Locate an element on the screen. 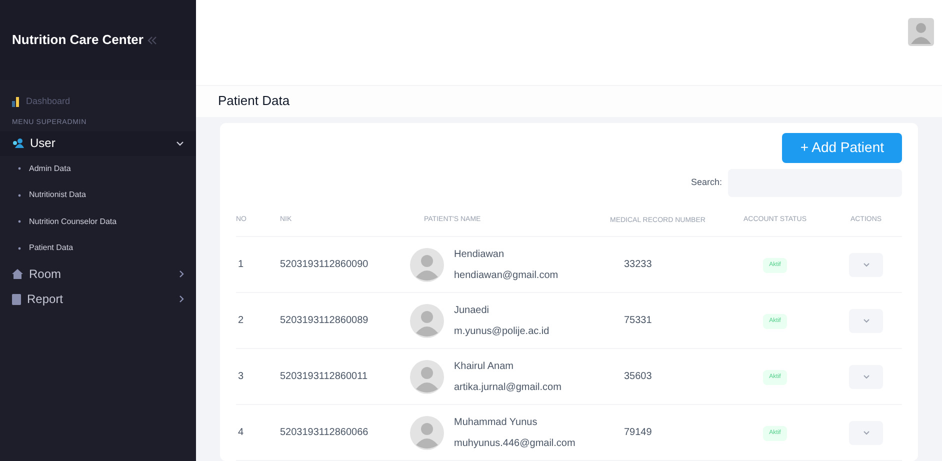 This screenshot has width=942, height=461. nik-cell: 5203193112860011 is located at coordinates (324, 376).